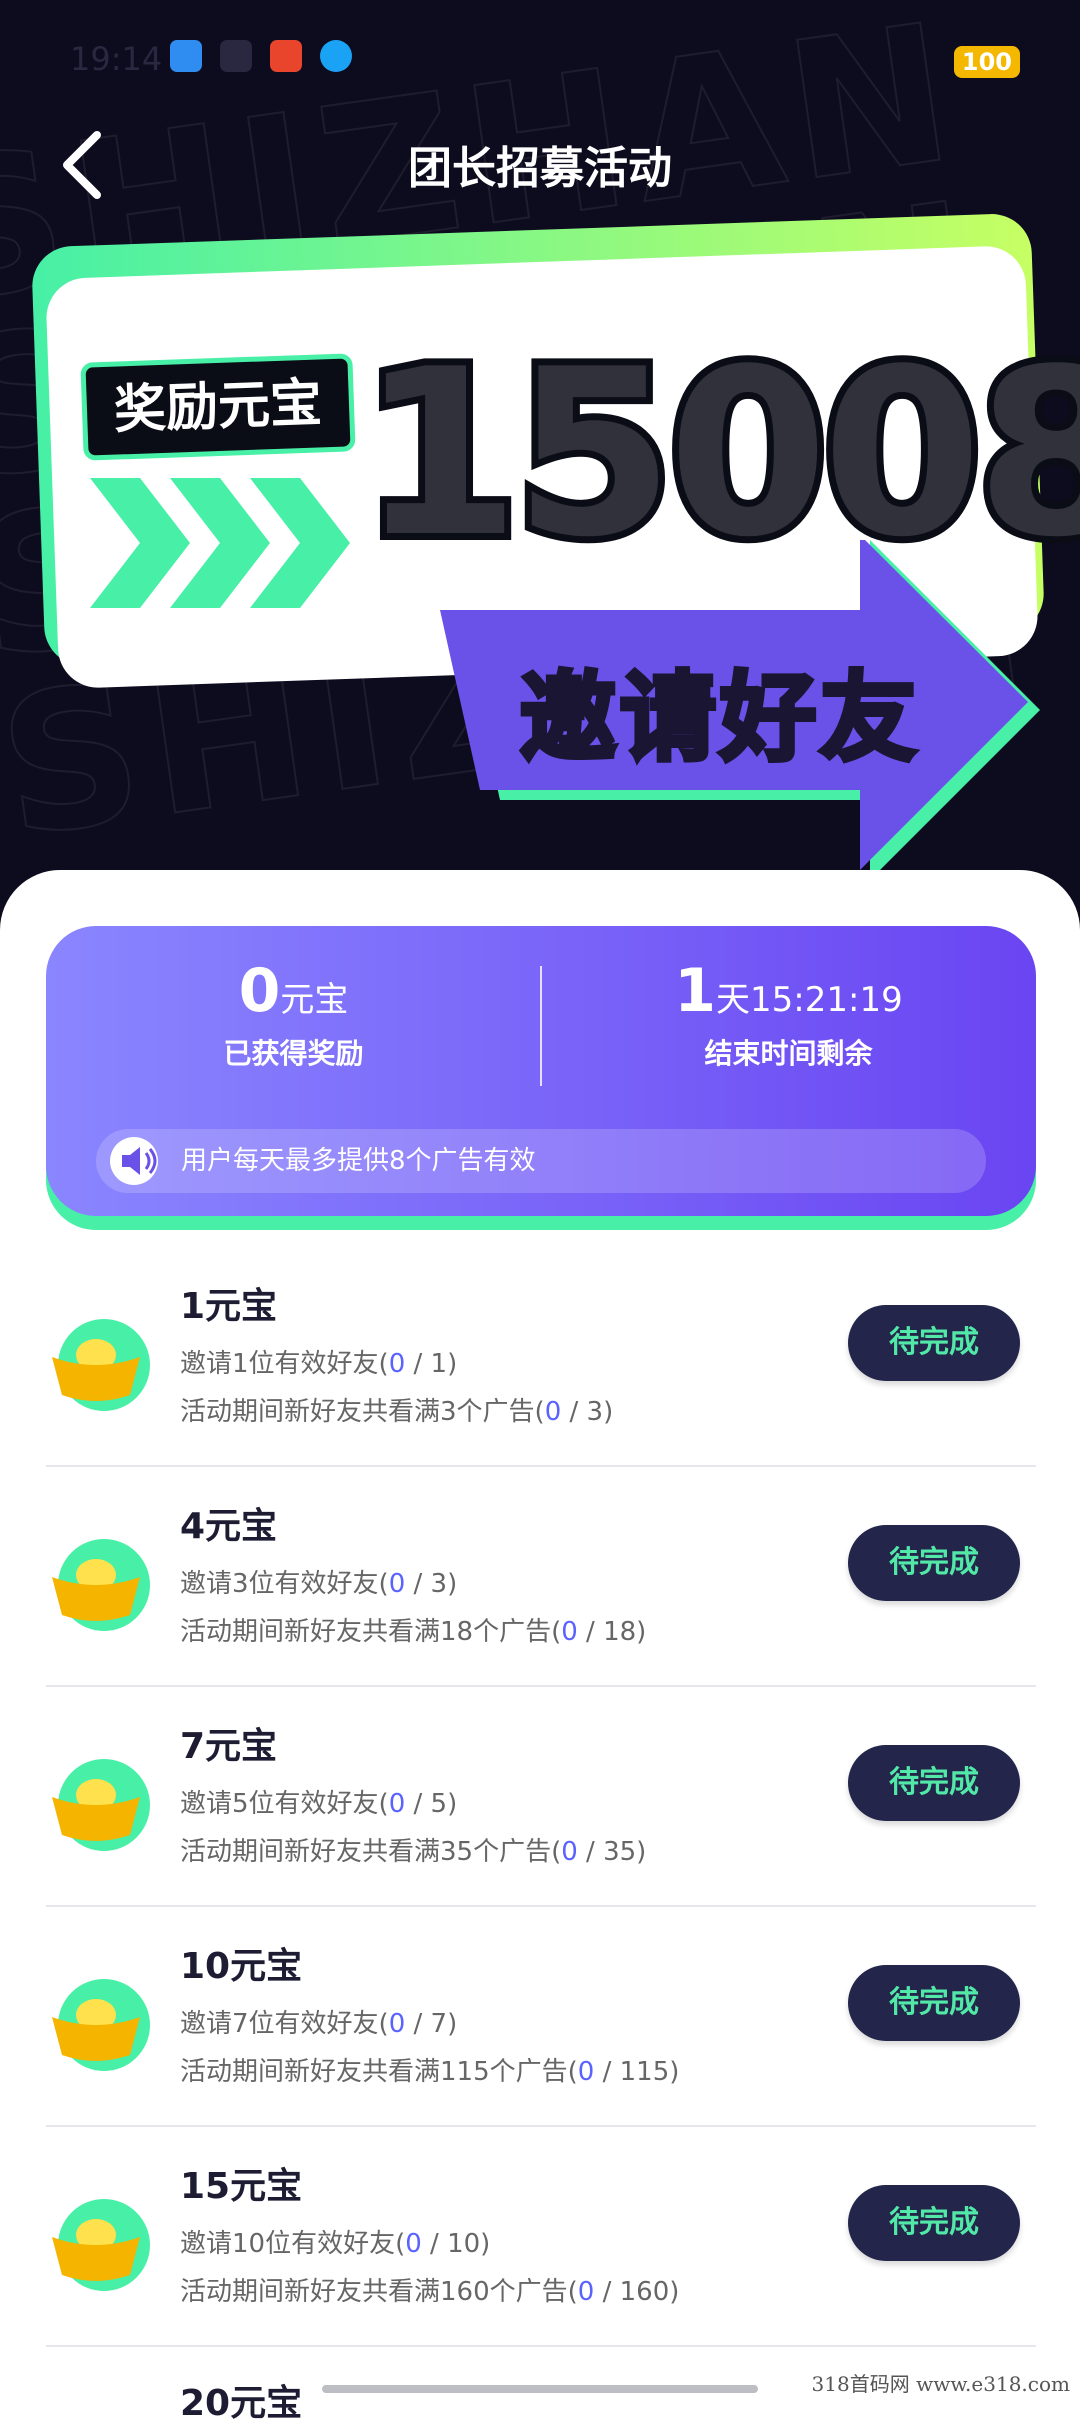 The image size is (1080, 2430). I want to click on notice-text: 用户每天最多提供8个广告有效, so click(358, 1161).